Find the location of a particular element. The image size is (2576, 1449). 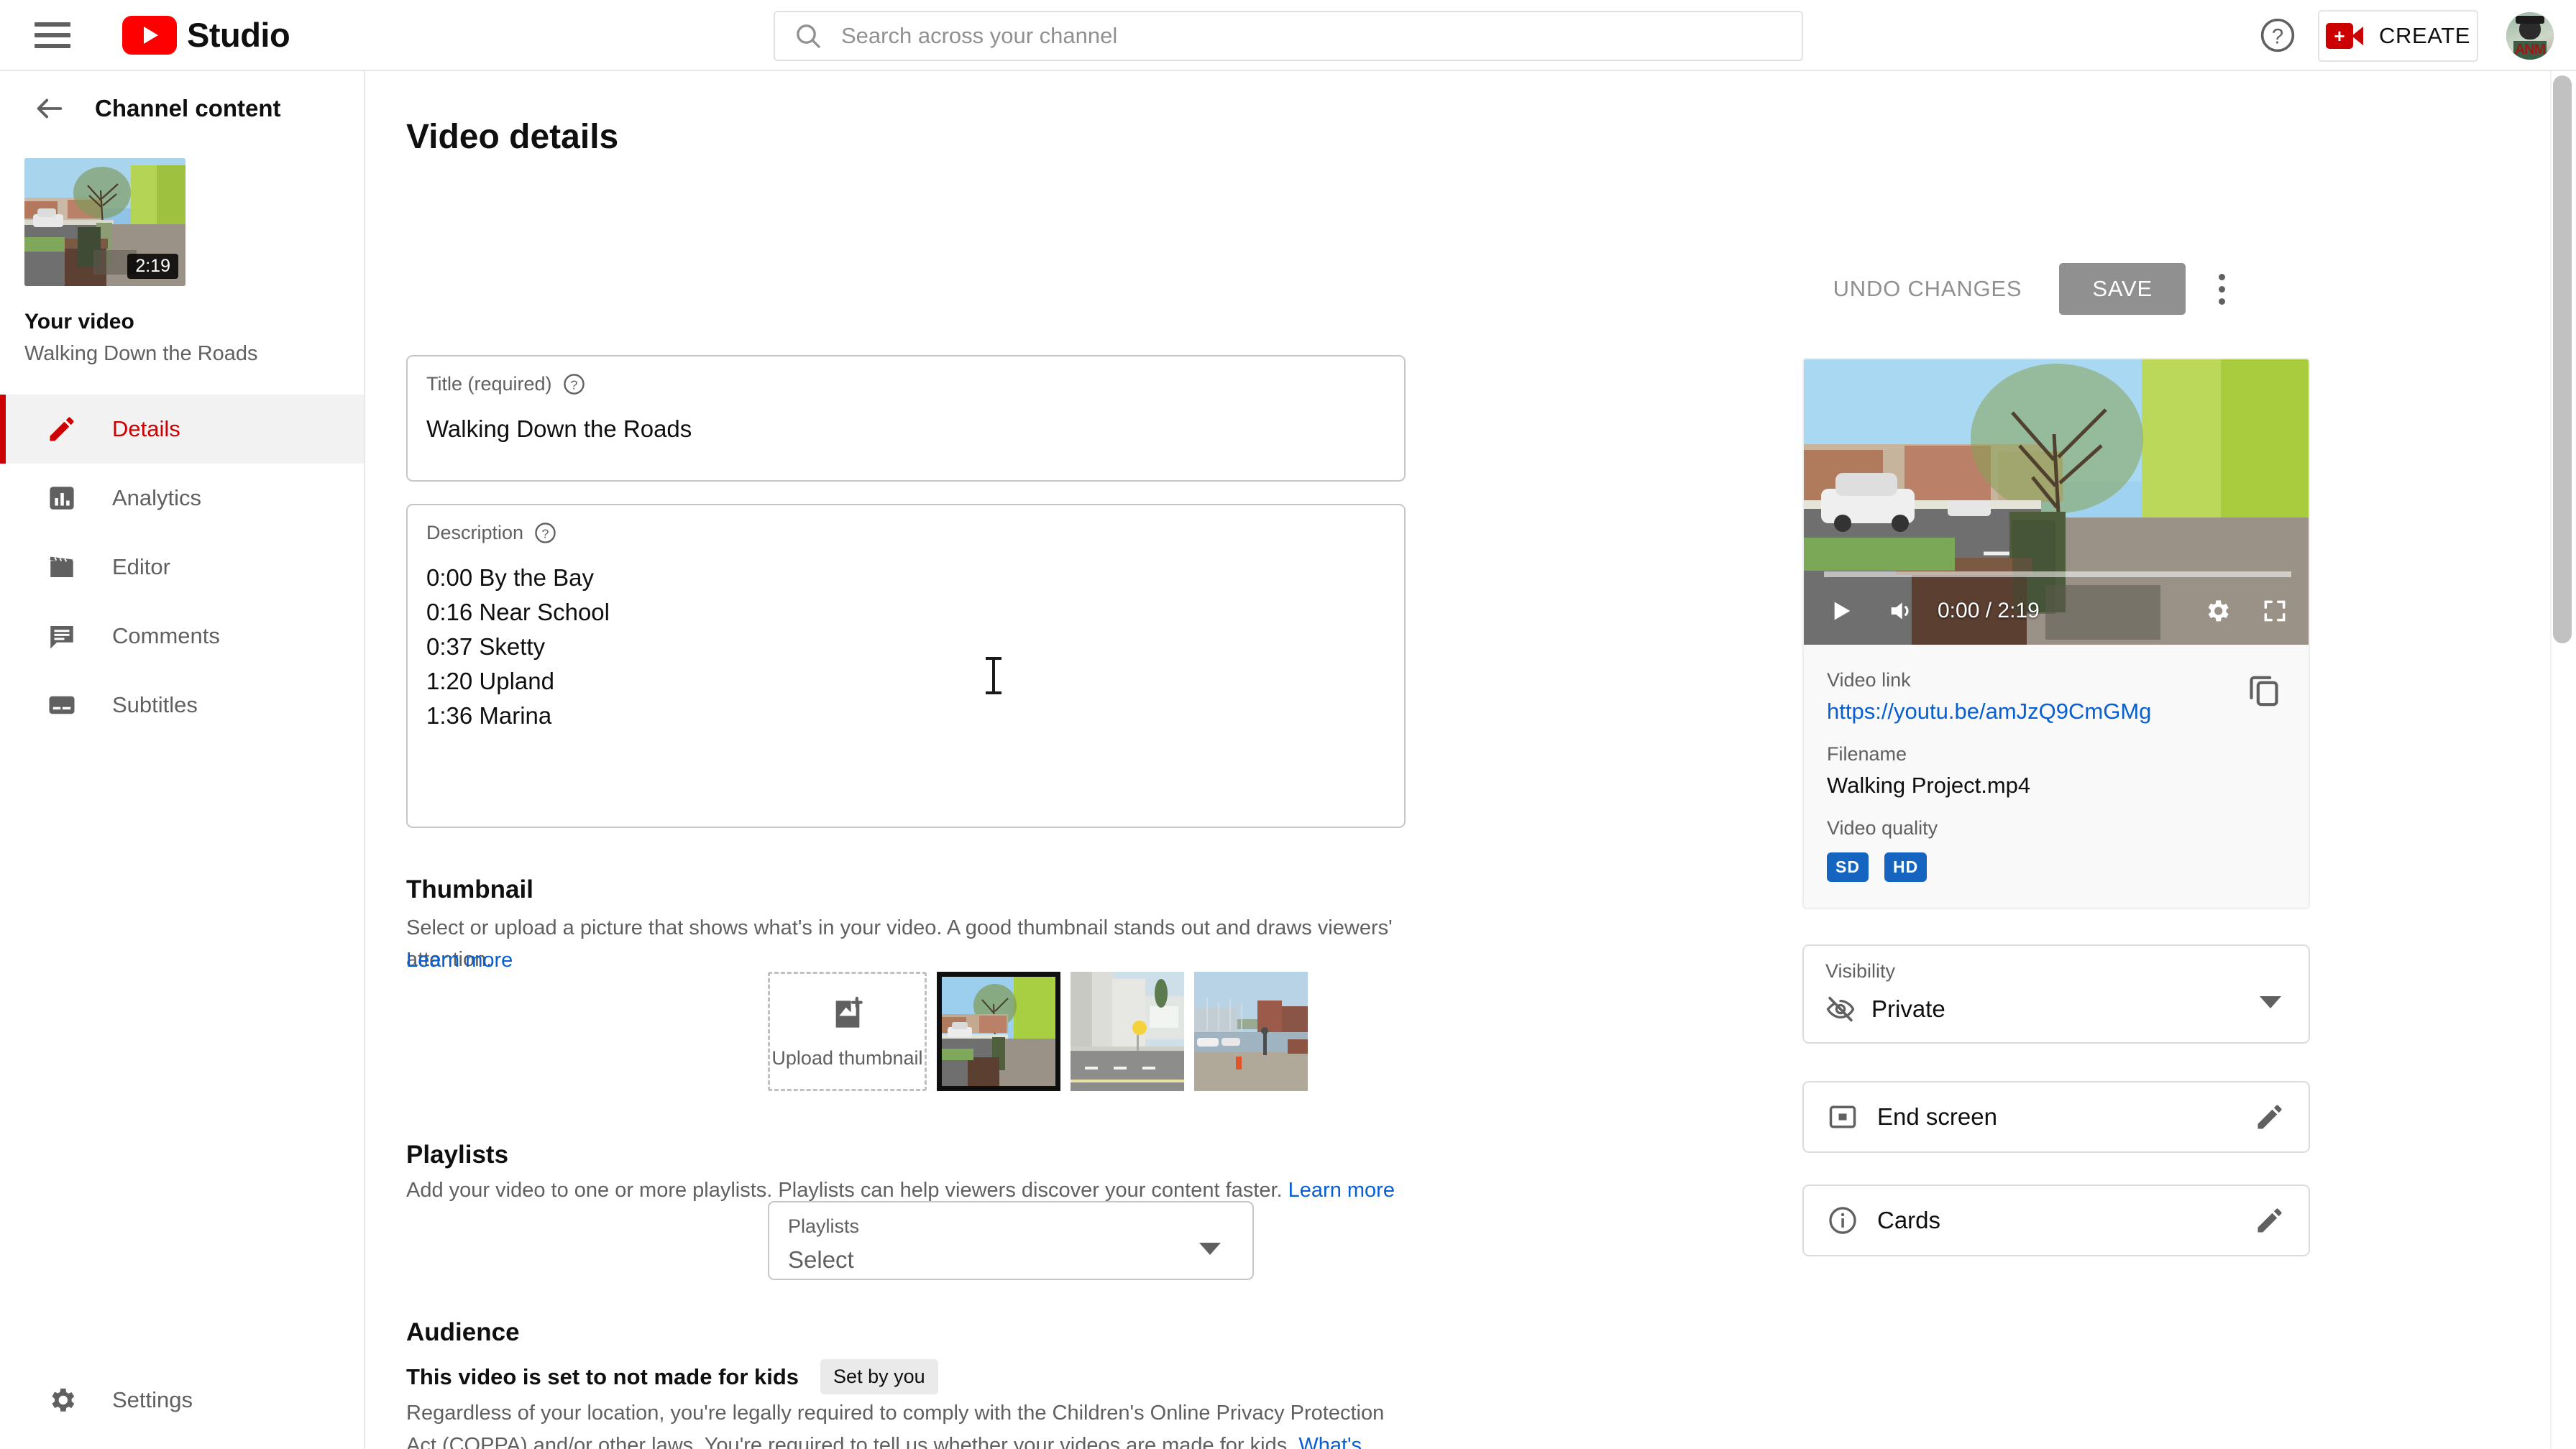

building-road-thumbnail is located at coordinates (1127, 1031).